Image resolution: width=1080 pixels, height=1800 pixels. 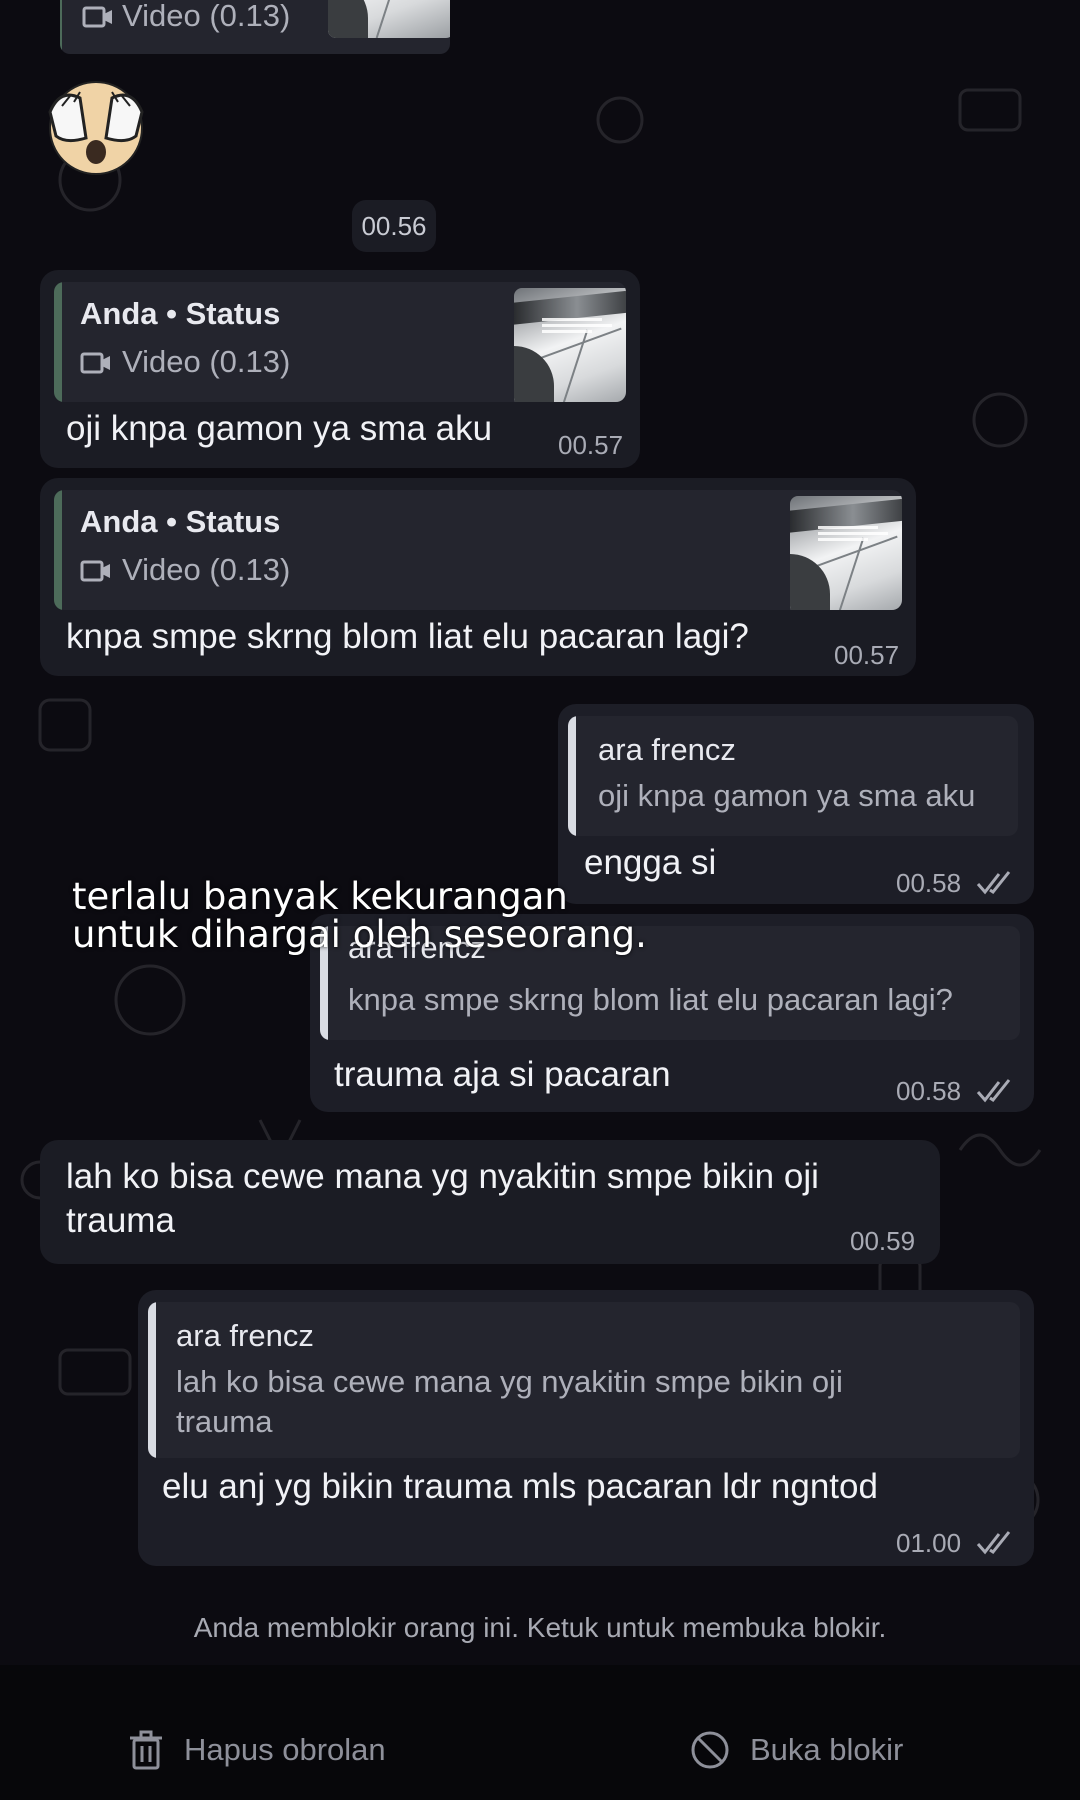 What do you see at coordinates (793, 776) in the screenshot?
I see `reply-quote: ara frencz oji knpa gamon ya sma aku` at bounding box center [793, 776].